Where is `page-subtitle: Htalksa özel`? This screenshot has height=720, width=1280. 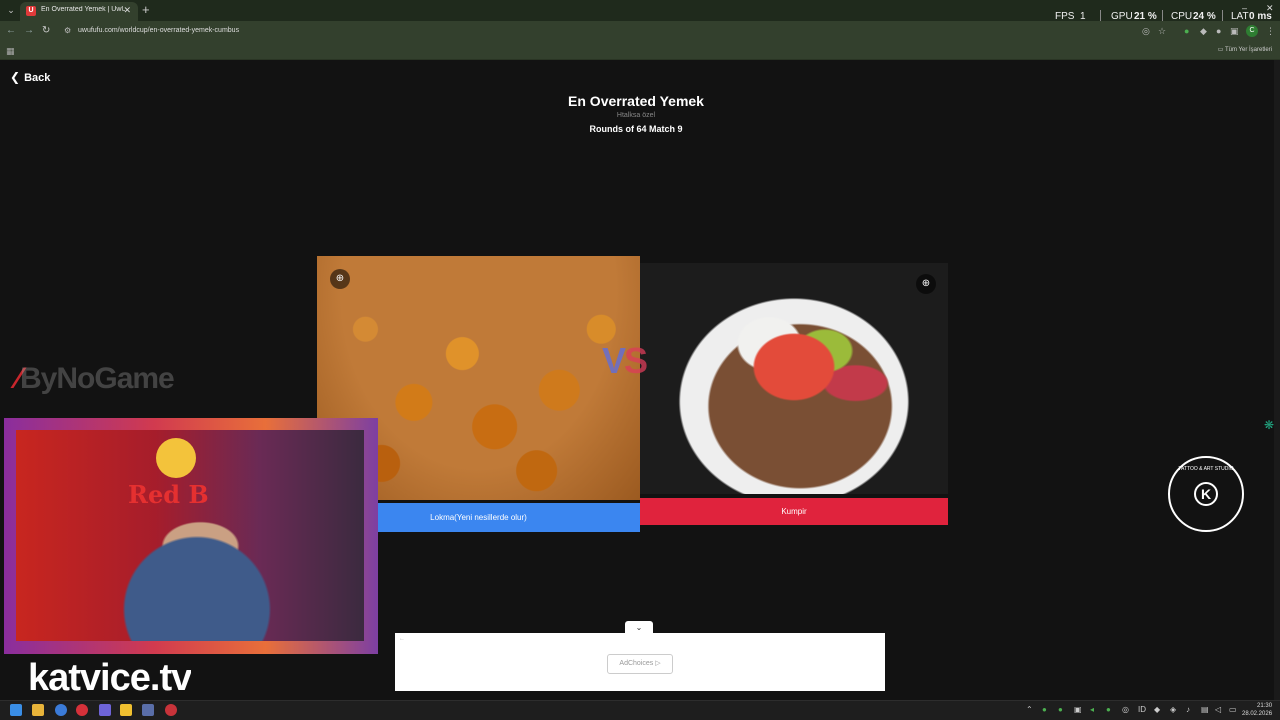 page-subtitle: Htalksa özel is located at coordinates (636, 115).